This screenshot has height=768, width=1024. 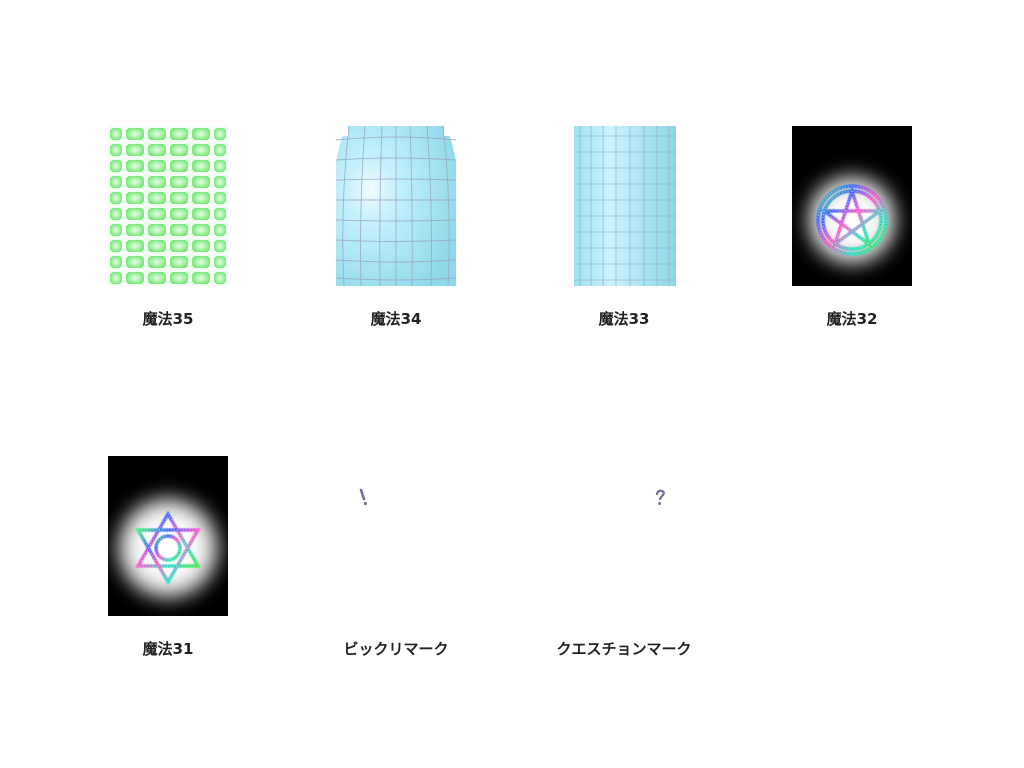 I want to click on question-mark-icon, so click(x=660, y=498).